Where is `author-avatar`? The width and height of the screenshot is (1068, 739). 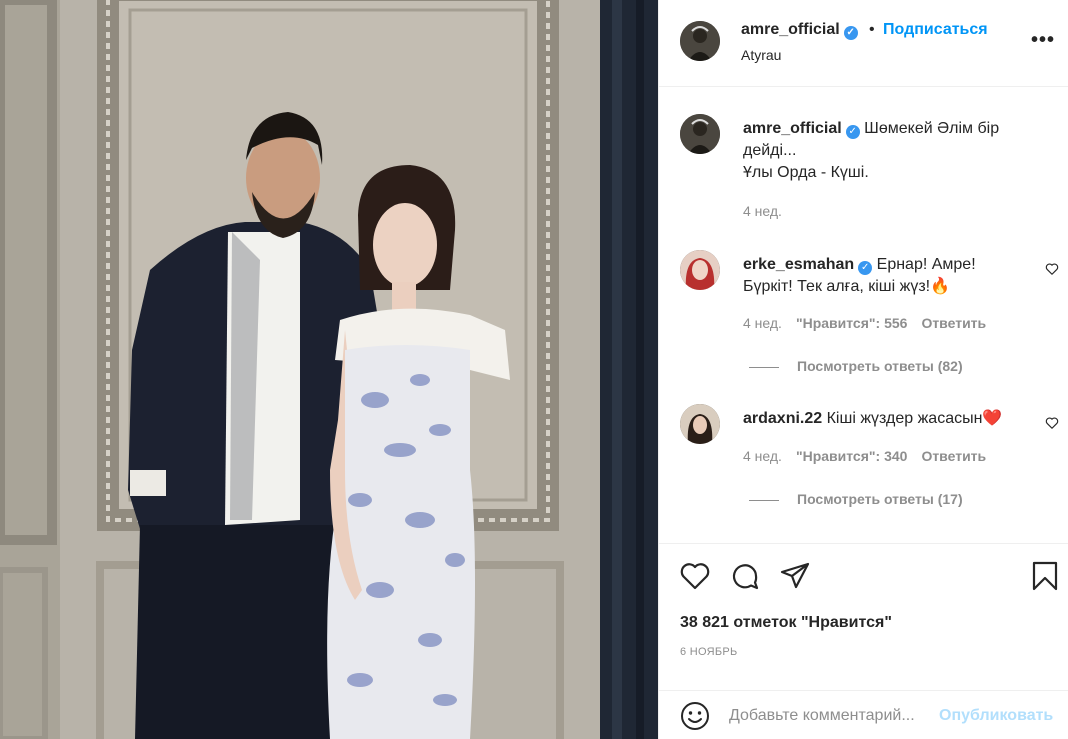 author-avatar is located at coordinates (700, 41).